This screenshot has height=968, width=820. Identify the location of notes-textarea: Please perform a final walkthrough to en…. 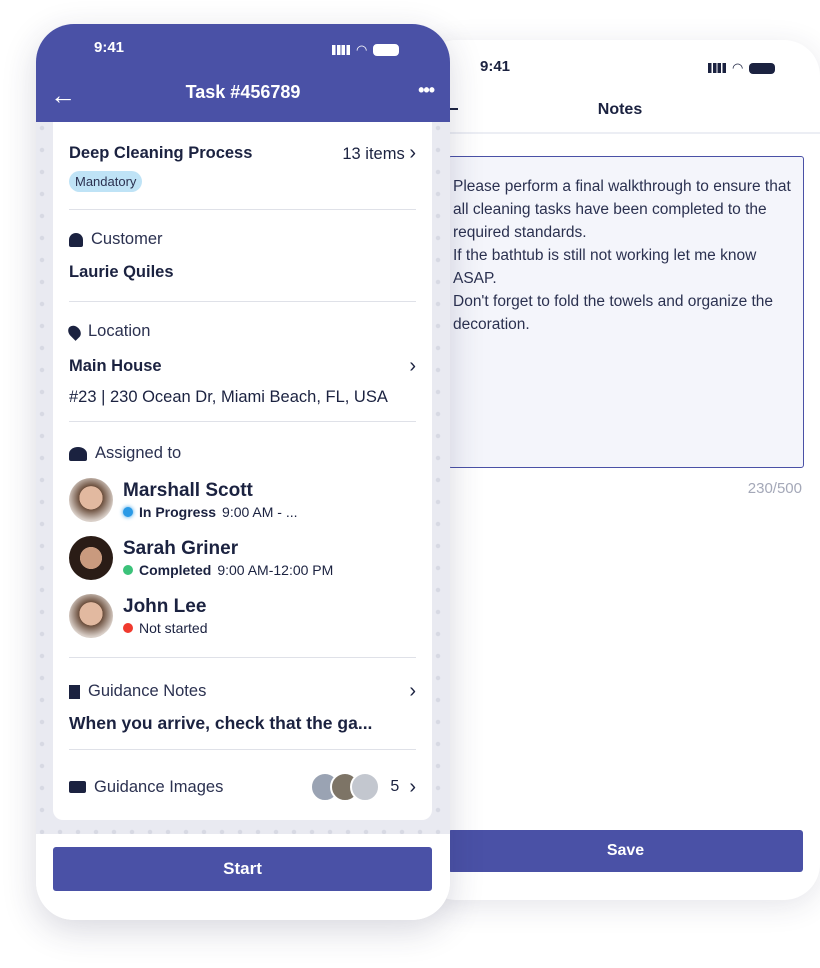
(626, 312).